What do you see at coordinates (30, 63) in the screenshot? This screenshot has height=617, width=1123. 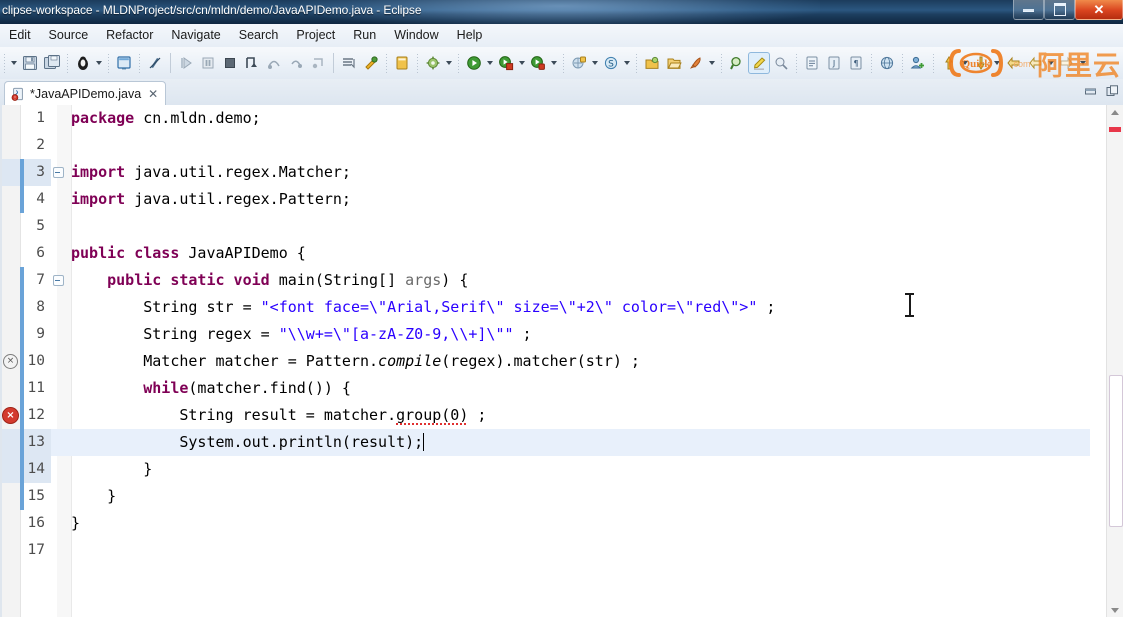 I see `save-button` at bounding box center [30, 63].